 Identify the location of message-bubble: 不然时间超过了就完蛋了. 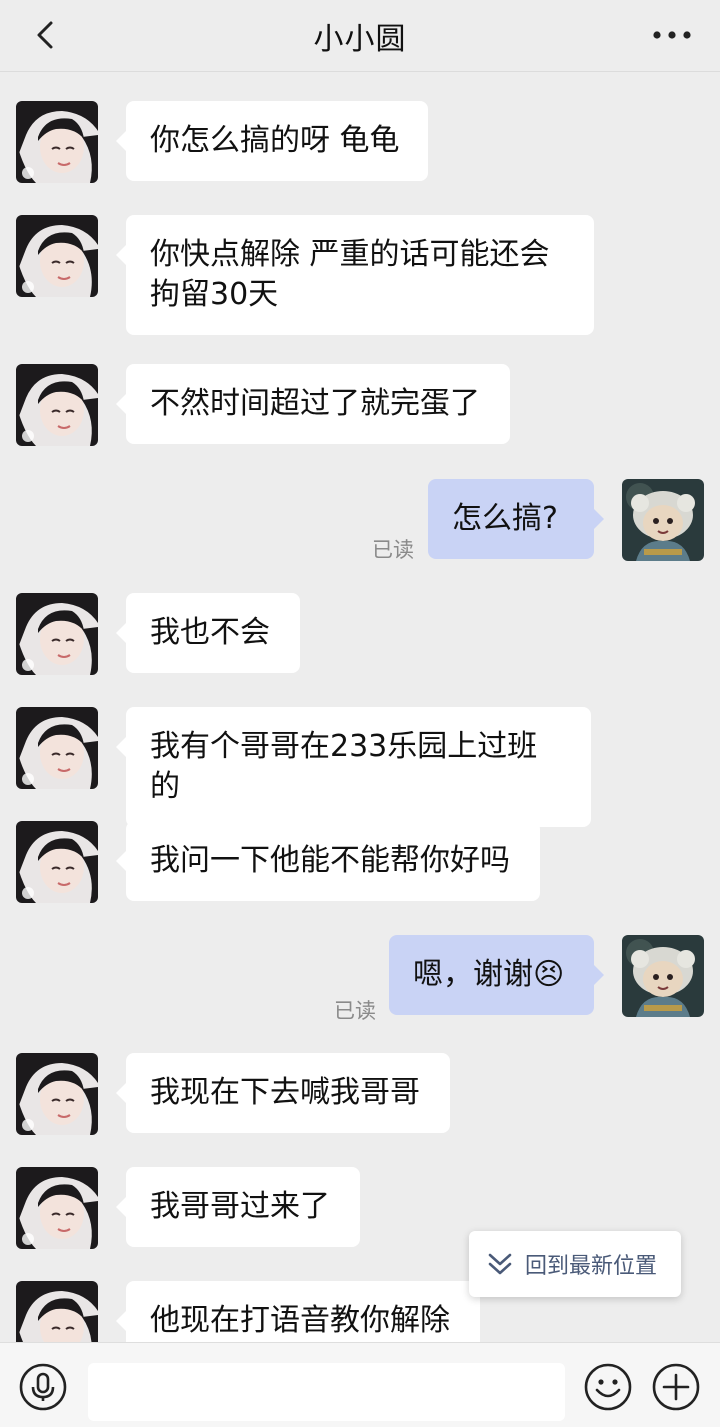
(313, 404).